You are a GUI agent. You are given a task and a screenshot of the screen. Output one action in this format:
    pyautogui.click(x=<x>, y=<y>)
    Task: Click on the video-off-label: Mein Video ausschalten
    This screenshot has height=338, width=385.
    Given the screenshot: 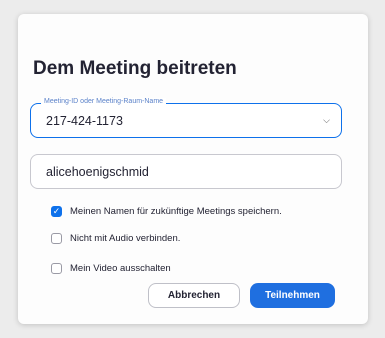 What is the action you would take?
    pyautogui.click(x=120, y=268)
    